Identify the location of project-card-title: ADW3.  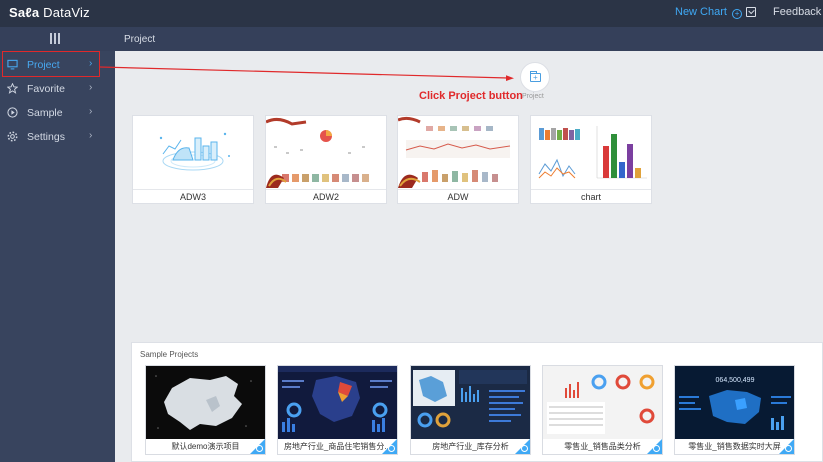
(193, 196).